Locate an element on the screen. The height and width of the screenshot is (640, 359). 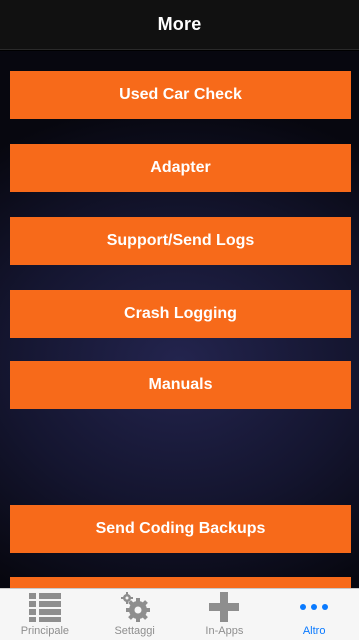
tab-principale: Principale is located at coordinates (45, 614).